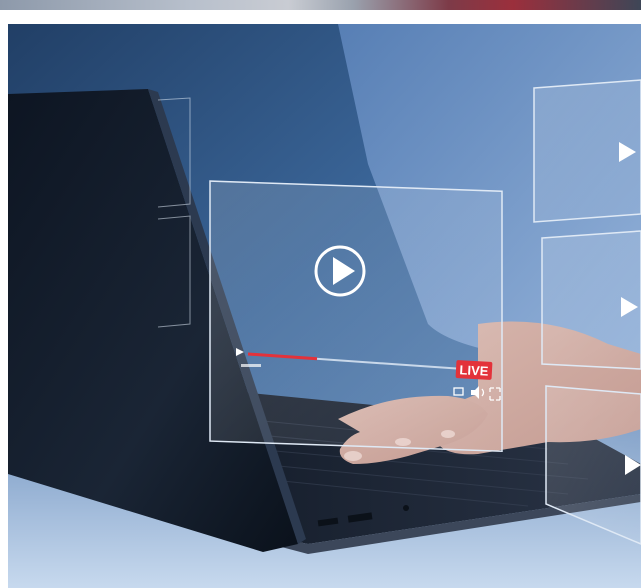 Image resolution: width=641 pixels, height=588 pixels. Describe the element at coordinates (320, 5) in the screenshot. I see `previous-image-strip` at that location.